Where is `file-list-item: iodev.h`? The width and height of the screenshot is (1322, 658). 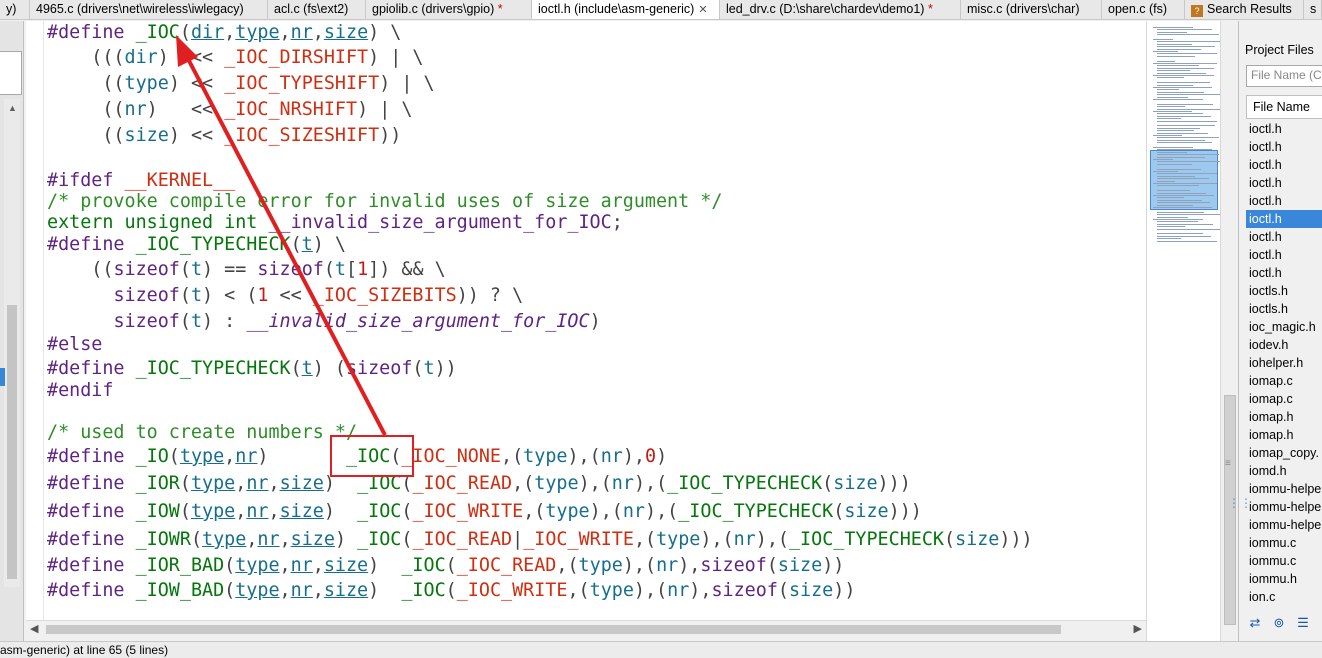 file-list-item: iodev.h is located at coordinates (1284, 345).